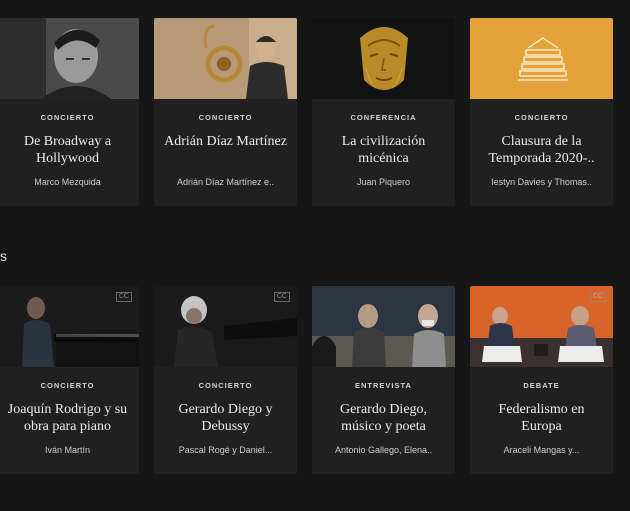  I want to click on card-title: Adrián Díaz Martínez, so click(225, 141).